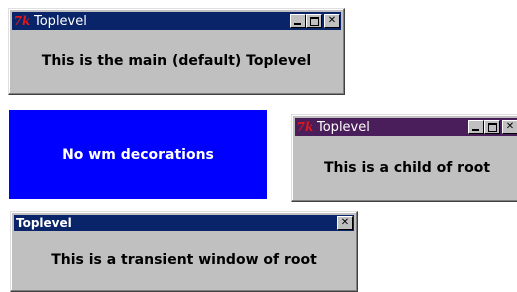 The height and width of the screenshot is (292, 517). I want to click on child-window-label: This is a child of root, so click(407, 167).